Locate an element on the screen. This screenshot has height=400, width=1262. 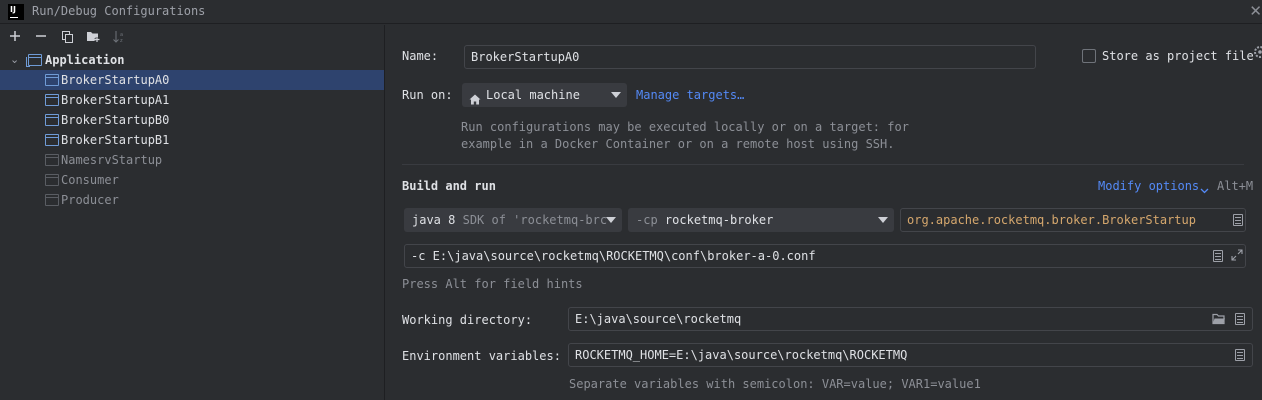
tree-item-label: NamesrvStartup is located at coordinates (112, 160).